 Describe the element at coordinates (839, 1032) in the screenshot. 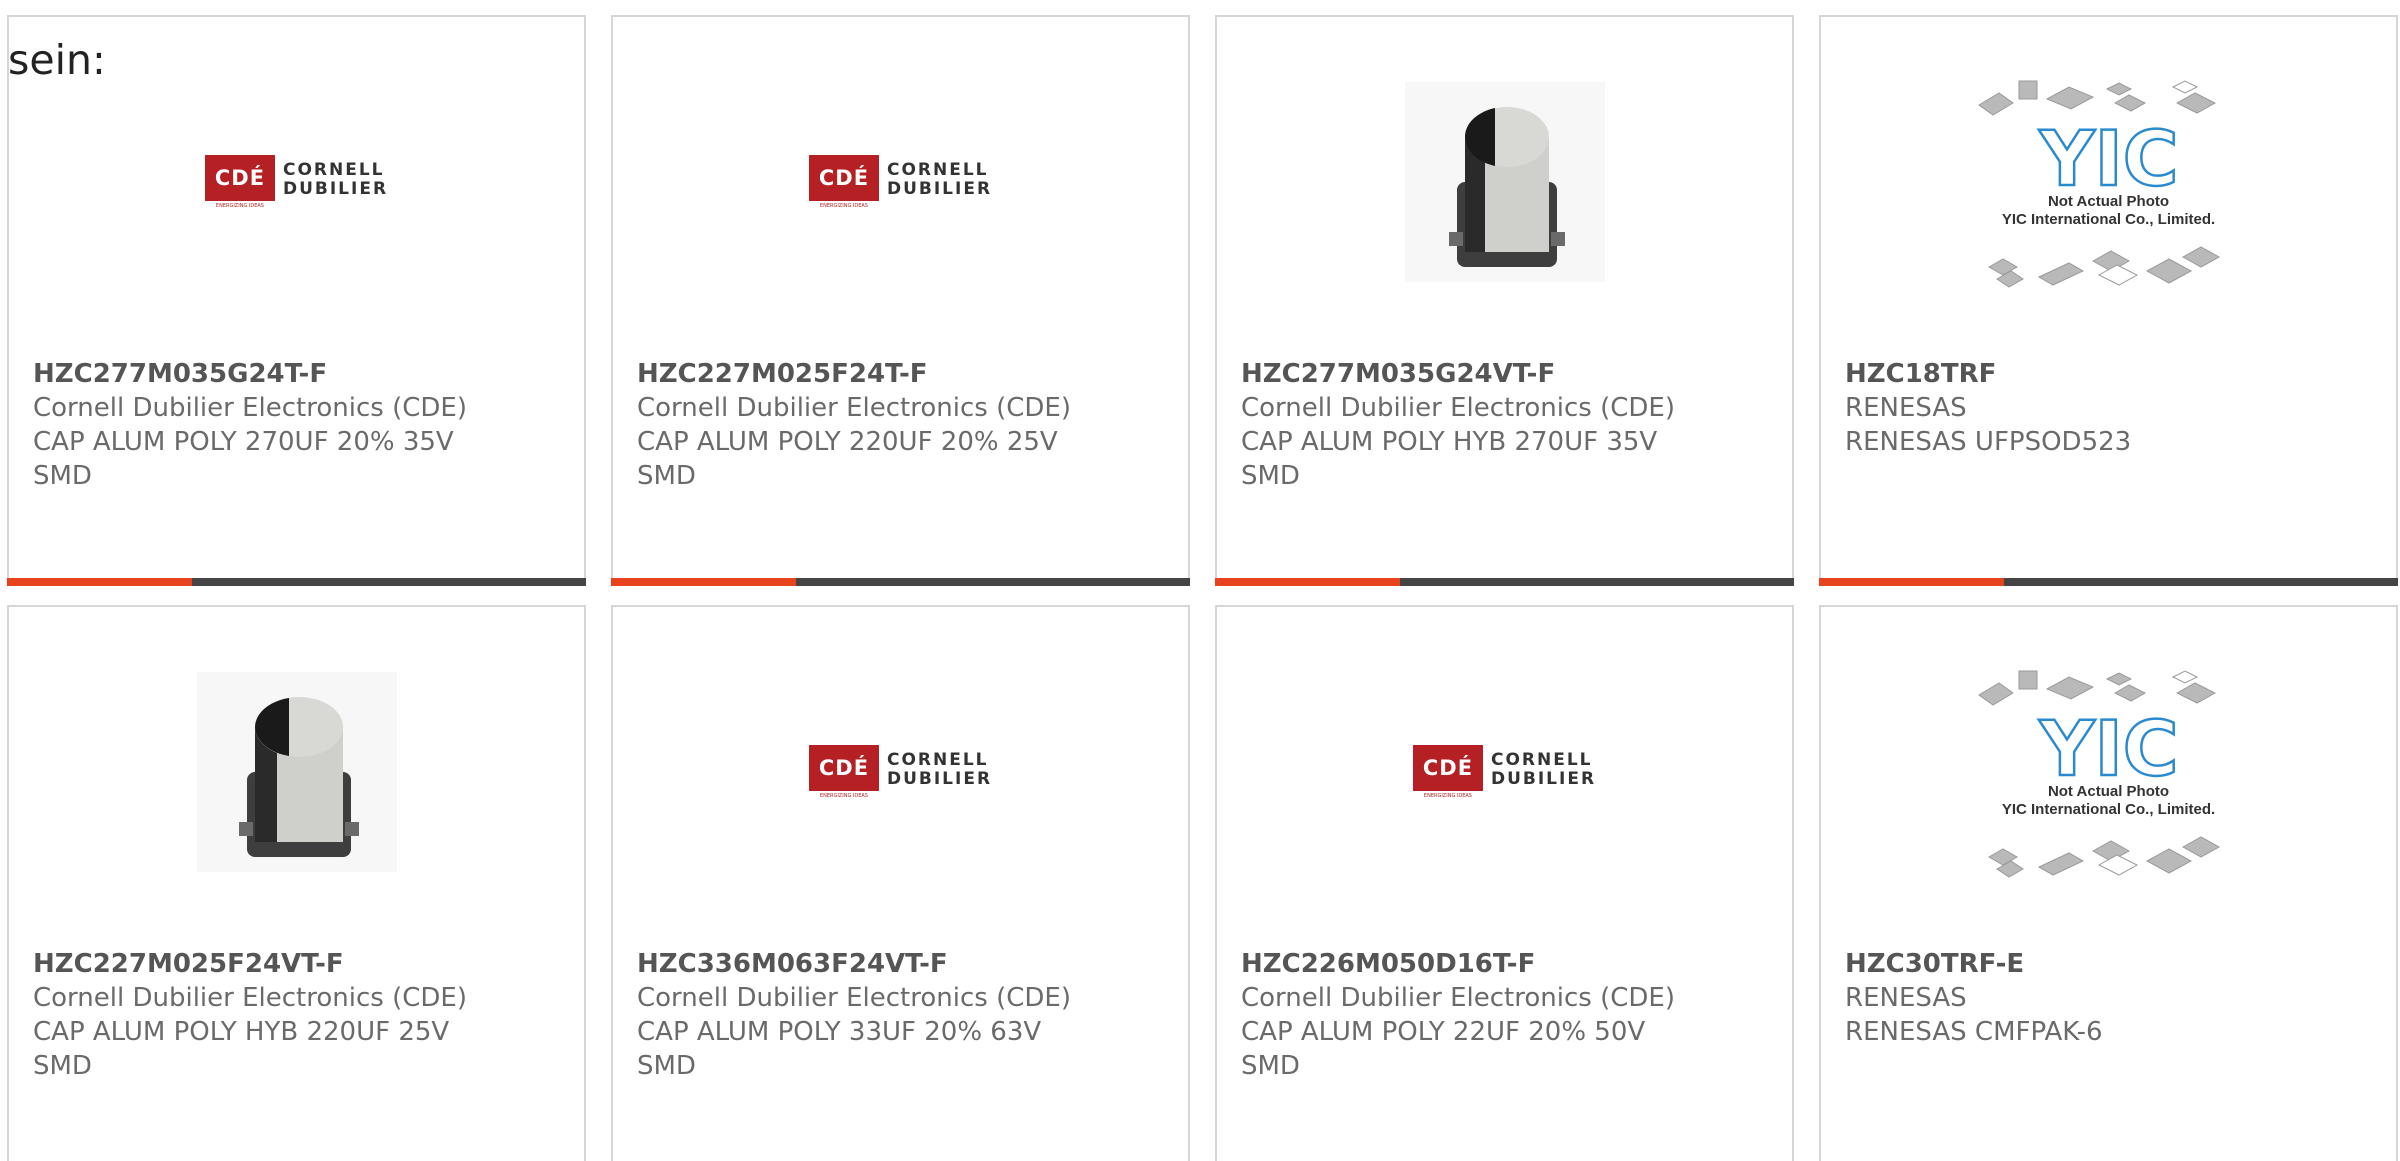

I see `description: CAP ALUM POLY 33UF 20% 63V` at that location.